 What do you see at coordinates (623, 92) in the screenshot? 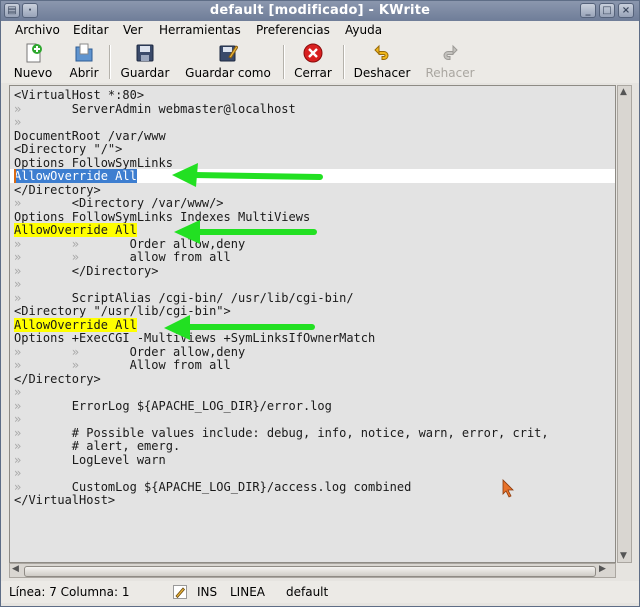
I see `scroll-up-icon: ▲` at bounding box center [623, 92].